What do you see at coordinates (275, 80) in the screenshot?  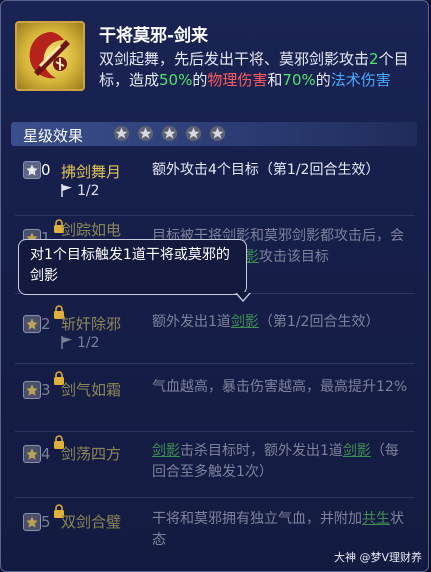 I see `desc-text: 和` at bounding box center [275, 80].